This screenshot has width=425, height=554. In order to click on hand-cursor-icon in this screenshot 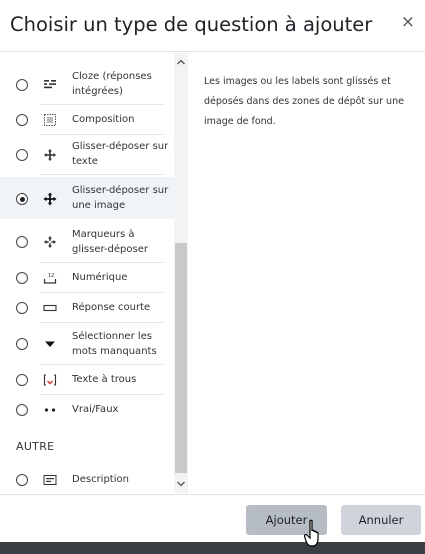, I will do `click(311, 533)`.